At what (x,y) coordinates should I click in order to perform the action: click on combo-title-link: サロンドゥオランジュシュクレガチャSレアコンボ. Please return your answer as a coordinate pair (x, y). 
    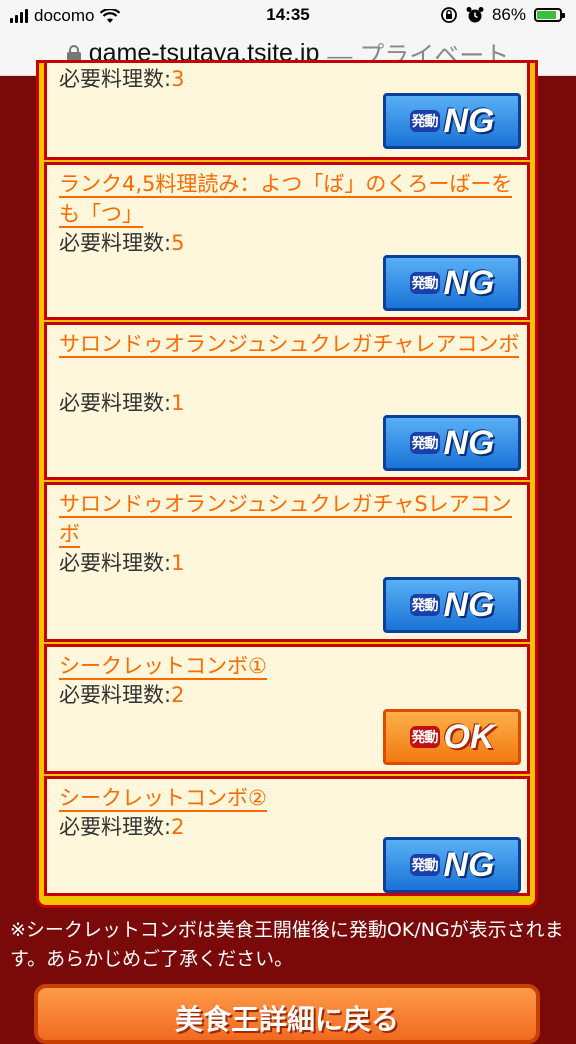
    Looking at the image, I should click on (290, 519).